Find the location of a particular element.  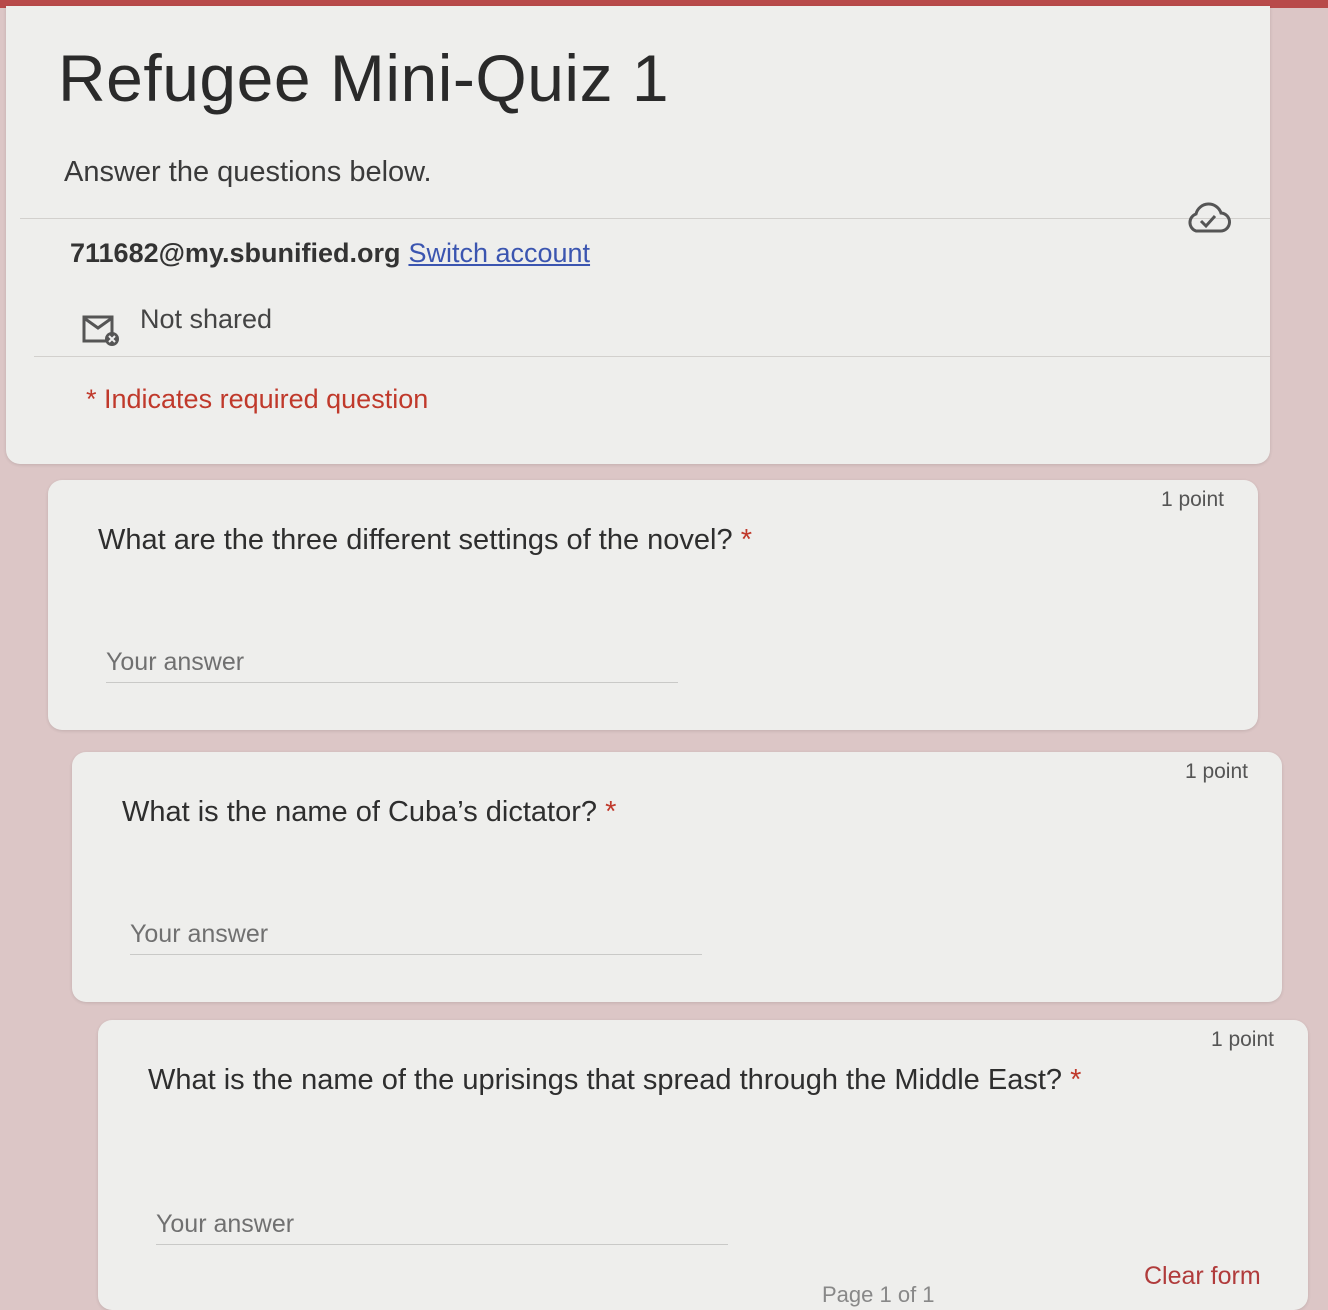

form-title: Refugee Mini-Quiz 1 is located at coordinates (364, 78).